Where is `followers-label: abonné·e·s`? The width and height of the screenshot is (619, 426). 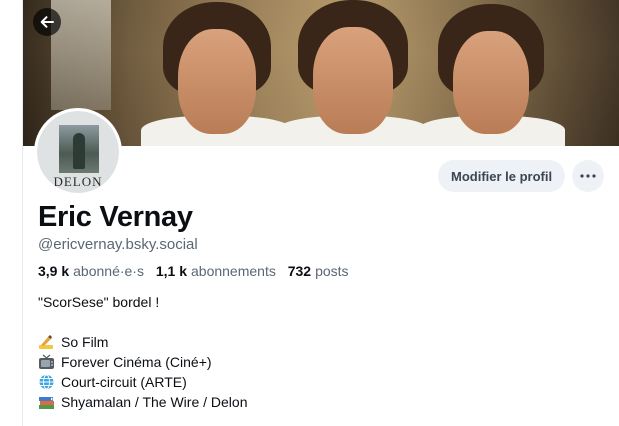 followers-label: abonné·e·s is located at coordinates (108, 271).